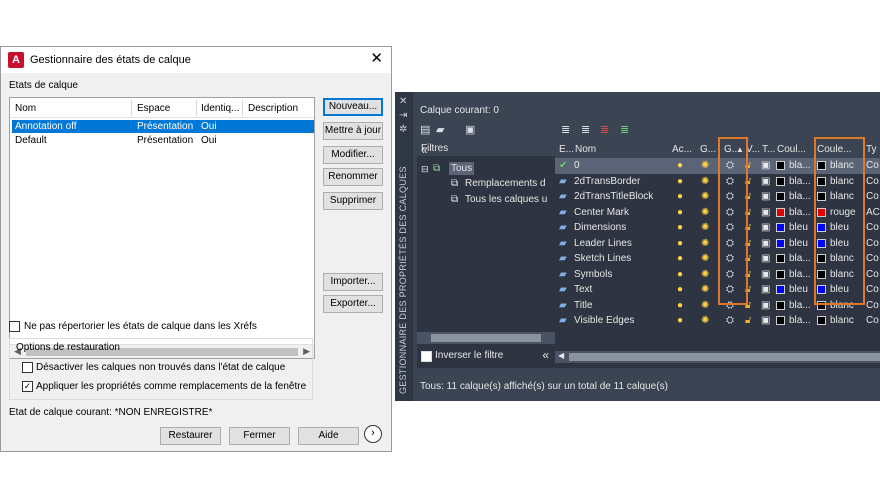 This screenshot has height=495, width=880. What do you see at coordinates (27, 386) in the screenshot?
I see `apply-overrides-checkbox: ✓` at bounding box center [27, 386].